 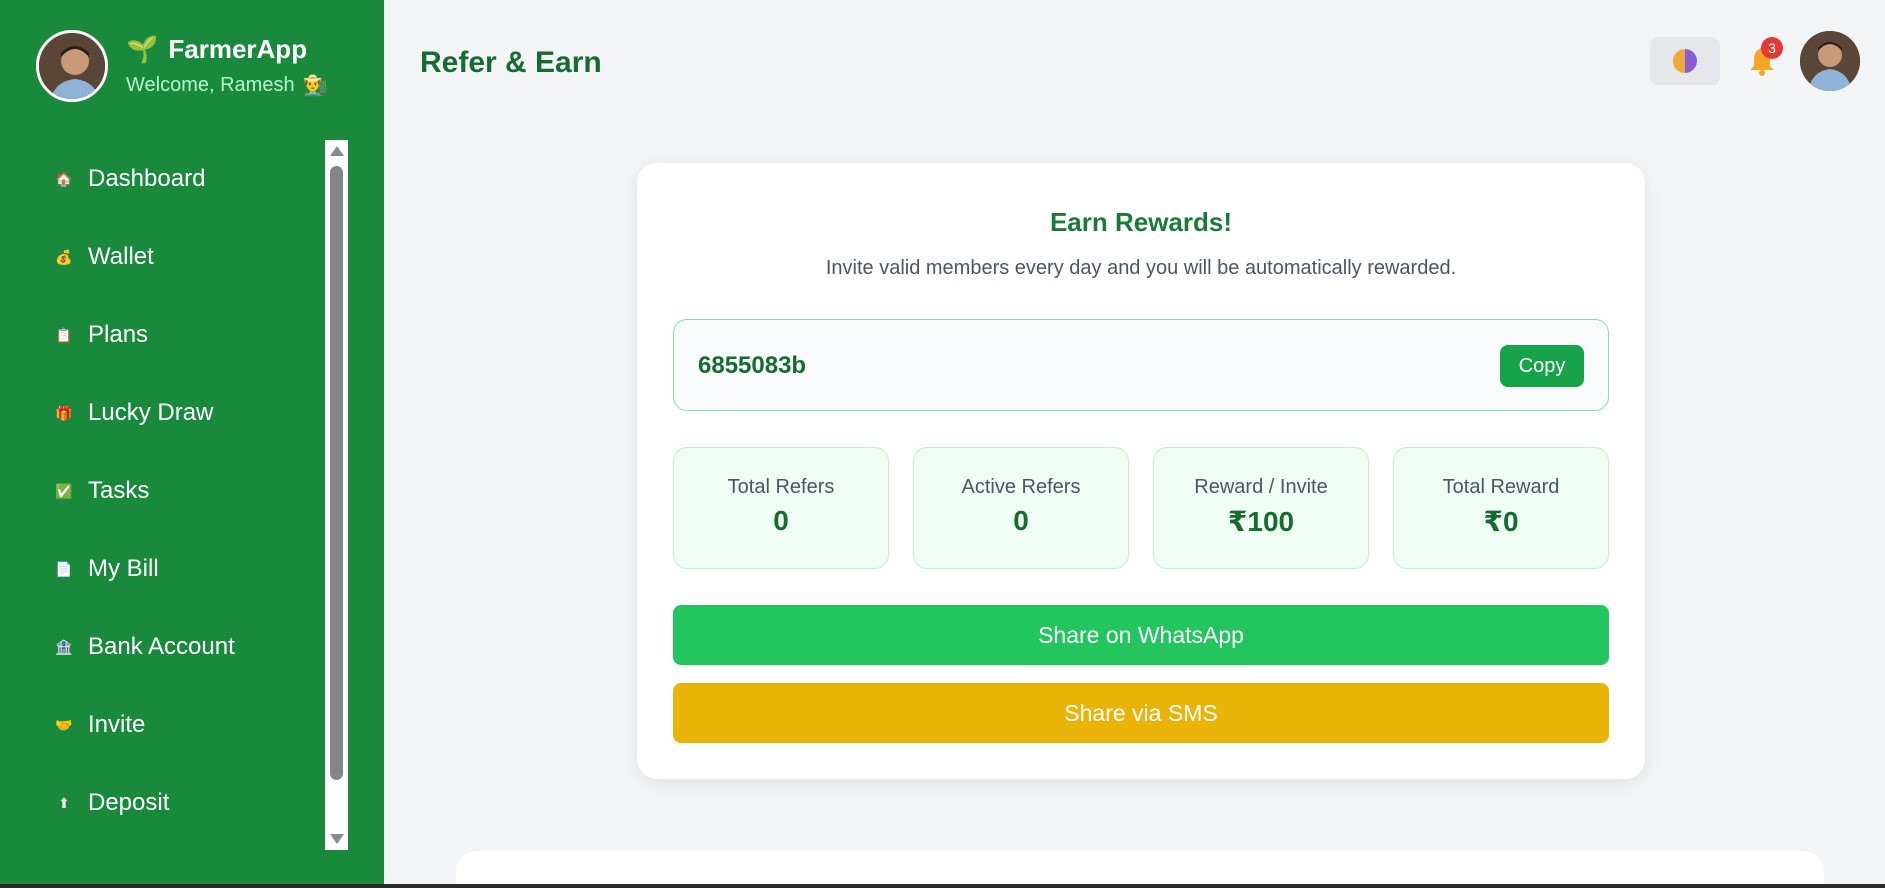 I want to click on document-icon: 📄, so click(x=64, y=568).